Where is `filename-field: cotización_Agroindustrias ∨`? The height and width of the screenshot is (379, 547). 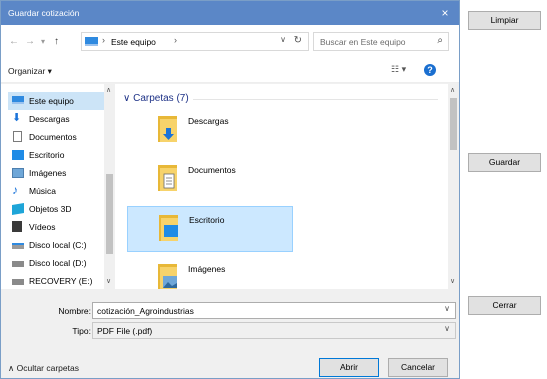 filename-field: cotización_Agroindustrias ∨ is located at coordinates (274, 310).